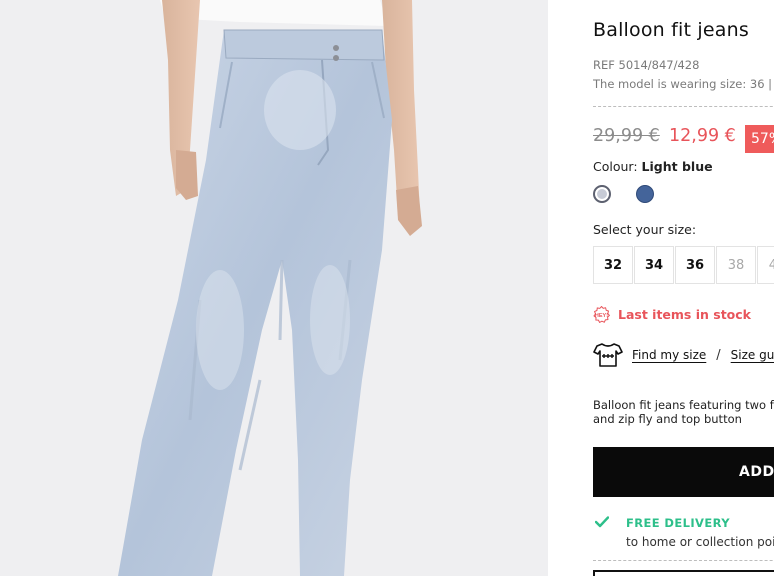 This screenshot has width=774, height=576. I want to click on free-delivery-subtitle: to home or collection point, so click(700, 542).